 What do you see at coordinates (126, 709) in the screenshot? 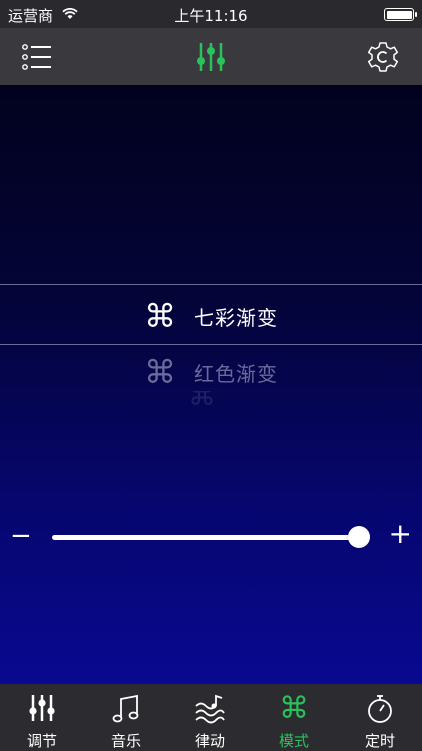
I see `music-note-icon` at bounding box center [126, 709].